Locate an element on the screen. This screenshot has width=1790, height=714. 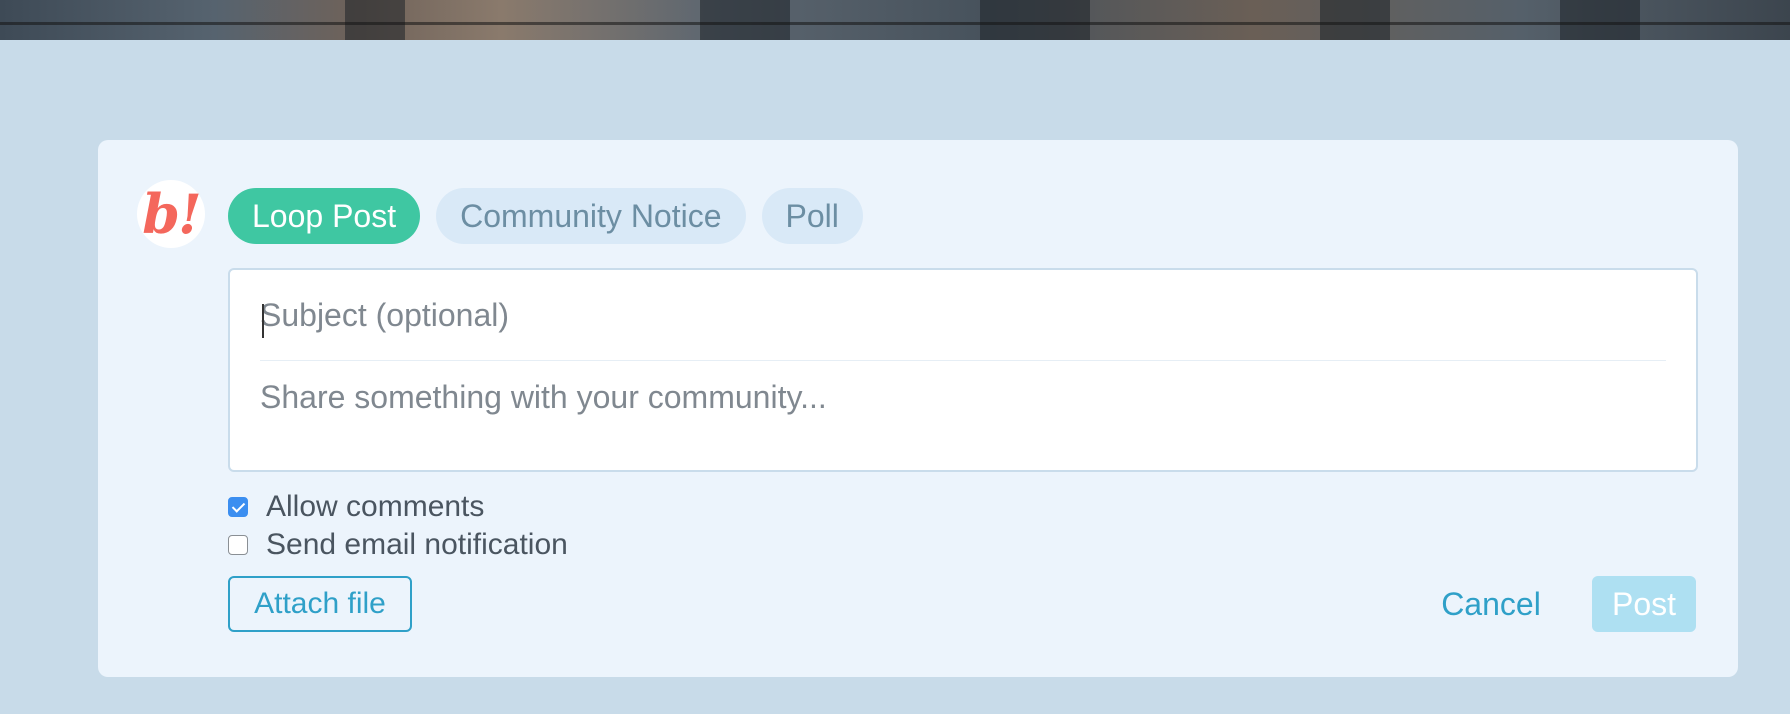
message-body-input is located at coordinates (963, 414).